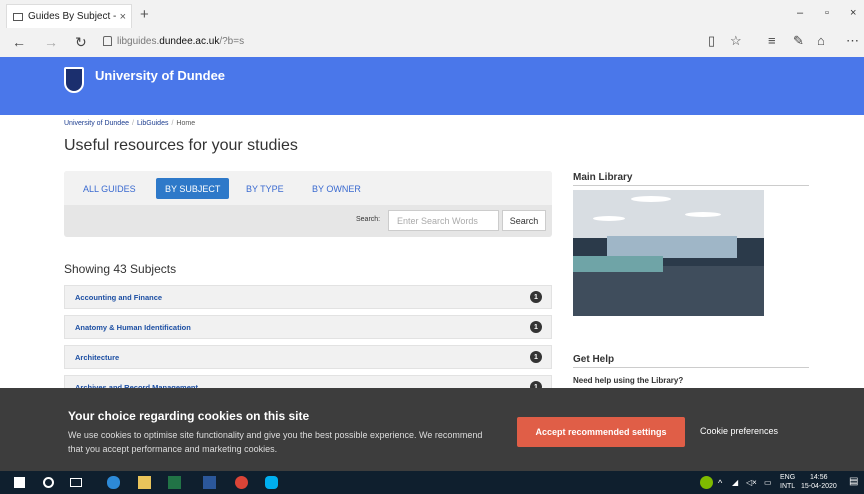  What do you see at coordinates (672, 247) in the screenshot?
I see `photo-windows` at bounding box center [672, 247].